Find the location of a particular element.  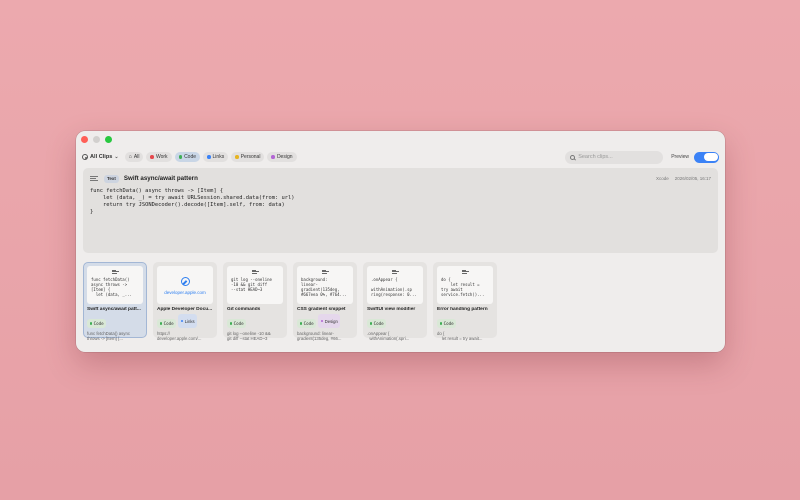

search-box is located at coordinates (614, 157).